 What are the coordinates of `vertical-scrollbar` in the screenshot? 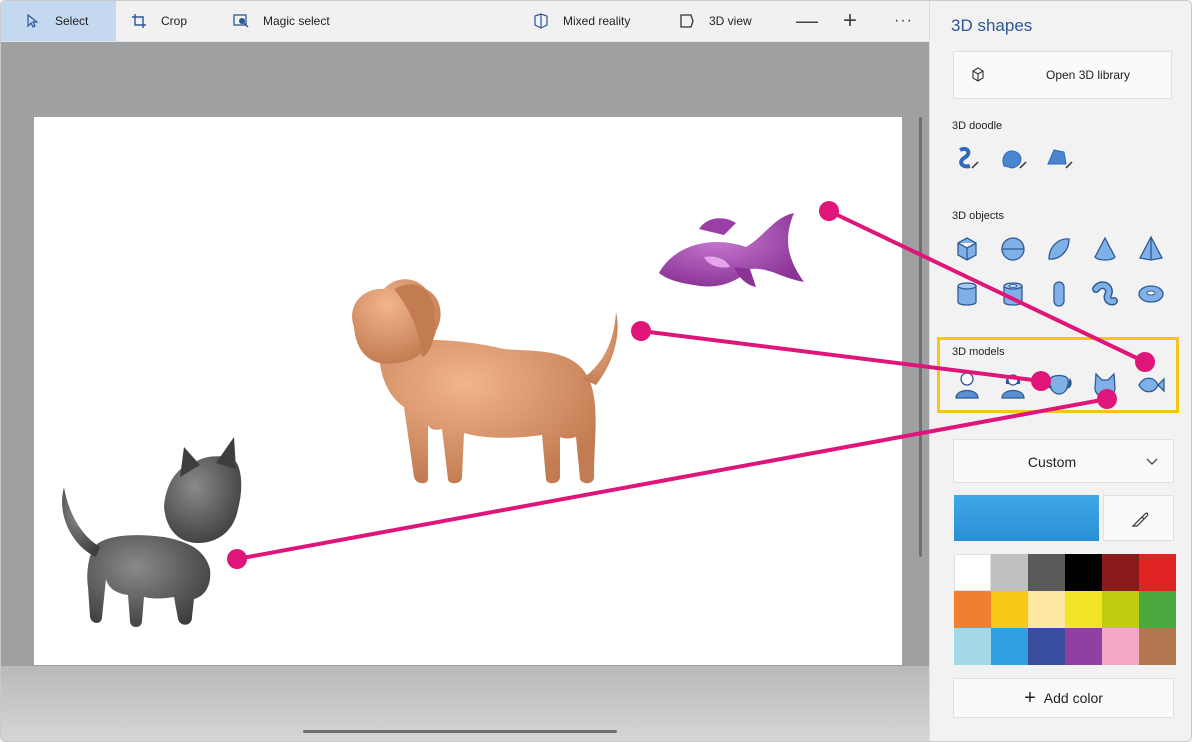 It's located at (920, 337).